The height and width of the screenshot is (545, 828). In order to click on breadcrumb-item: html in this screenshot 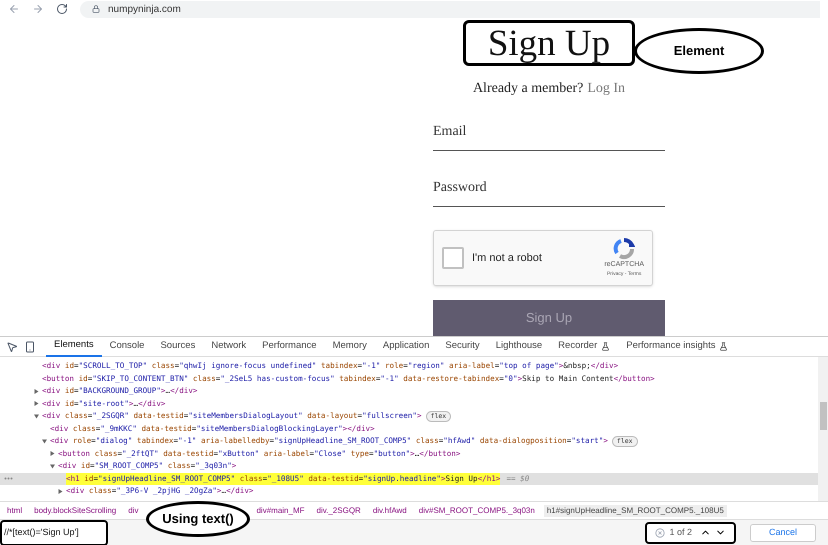, I will do `click(15, 510)`.